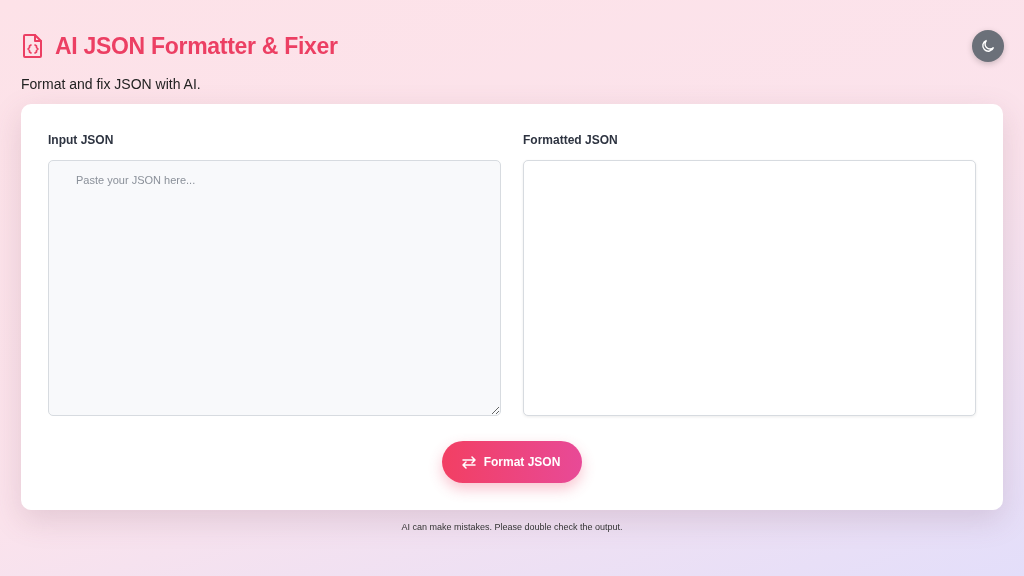 This screenshot has width=1024, height=576. What do you see at coordinates (111, 84) in the screenshot?
I see `subtitle: Format and fix JSON with AI.` at bounding box center [111, 84].